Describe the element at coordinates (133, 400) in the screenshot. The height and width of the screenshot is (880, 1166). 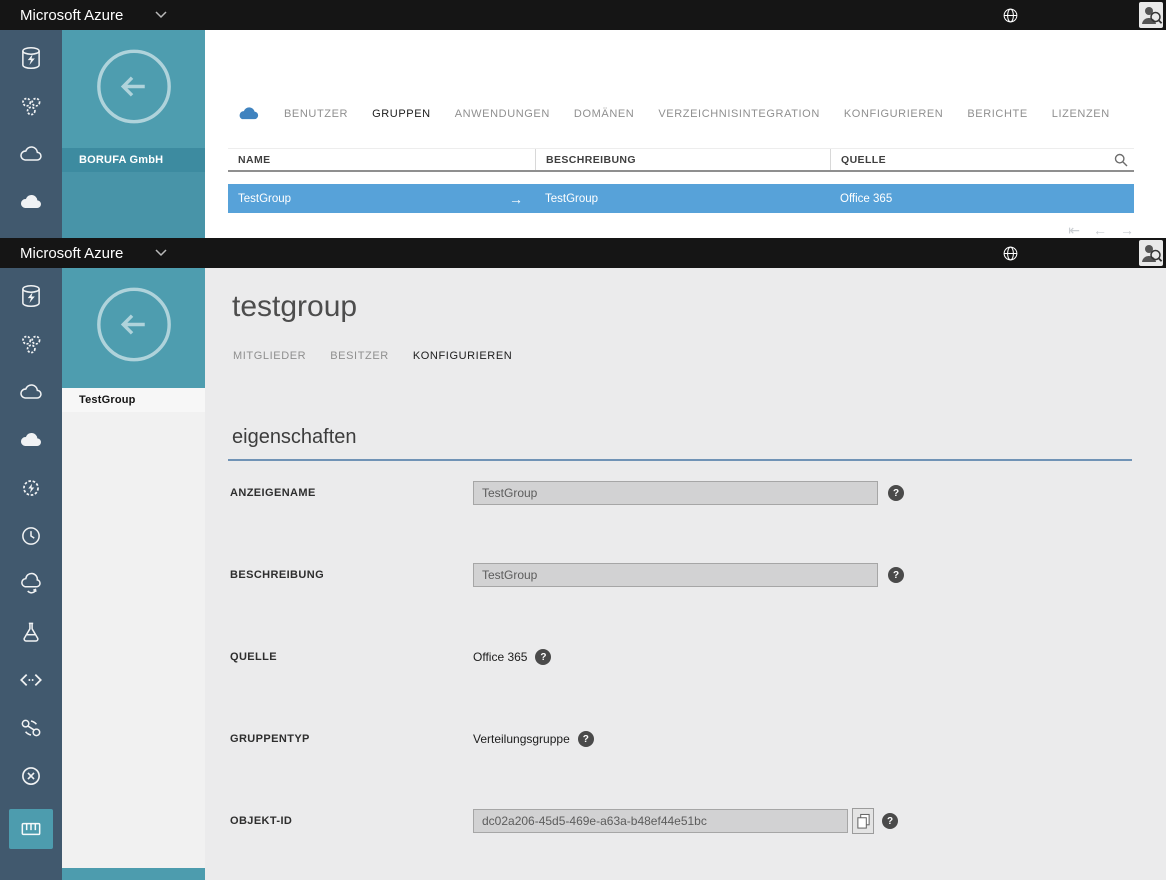
I see `group-name-band: TestGroup` at that location.